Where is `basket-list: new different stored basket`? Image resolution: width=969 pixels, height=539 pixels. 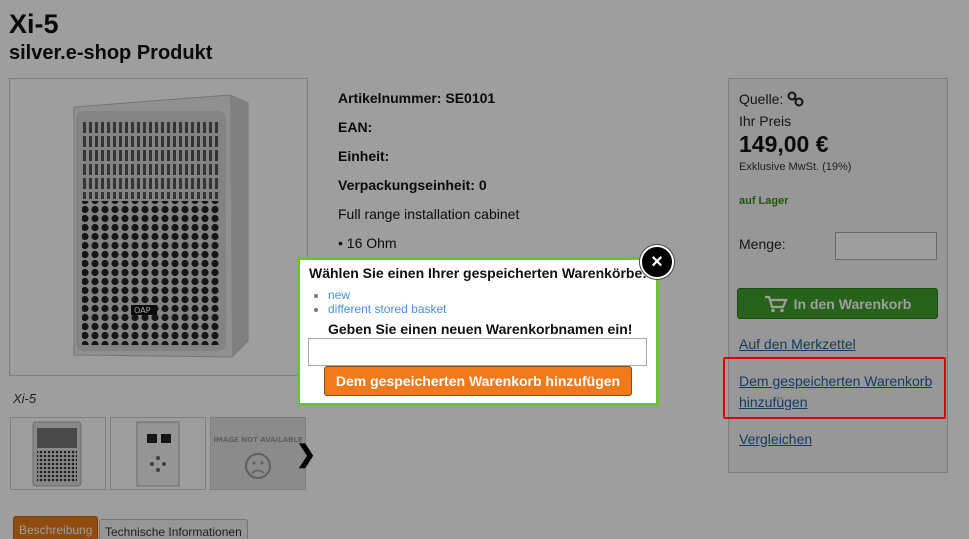 basket-list: new different stored basket is located at coordinates (387, 302).